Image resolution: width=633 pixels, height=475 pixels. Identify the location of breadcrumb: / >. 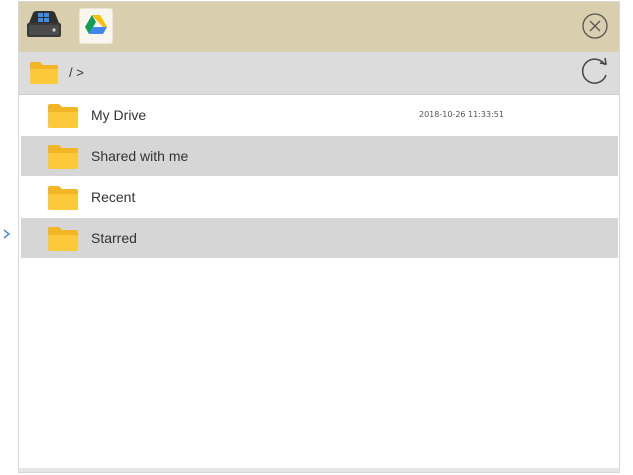
(76, 72).